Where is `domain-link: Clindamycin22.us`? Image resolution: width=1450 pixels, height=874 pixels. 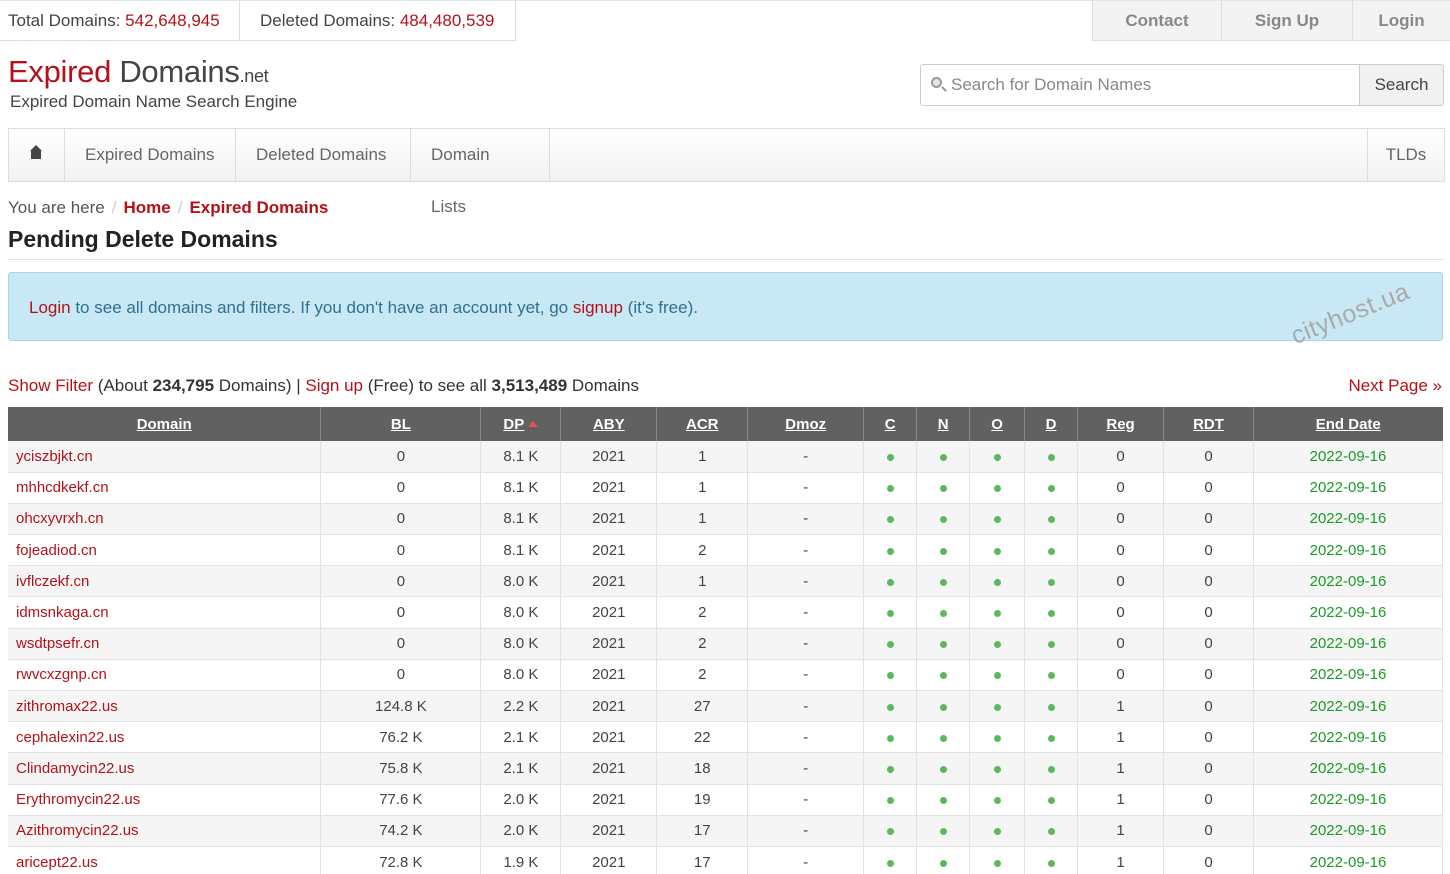
domain-link: Clindamycin22.us is located at coordinates (75, 768).